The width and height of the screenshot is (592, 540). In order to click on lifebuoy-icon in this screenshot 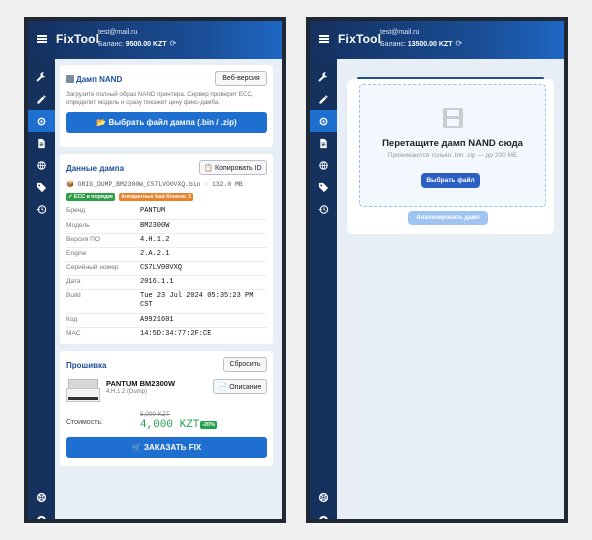, I will do `click(323, 497)`.